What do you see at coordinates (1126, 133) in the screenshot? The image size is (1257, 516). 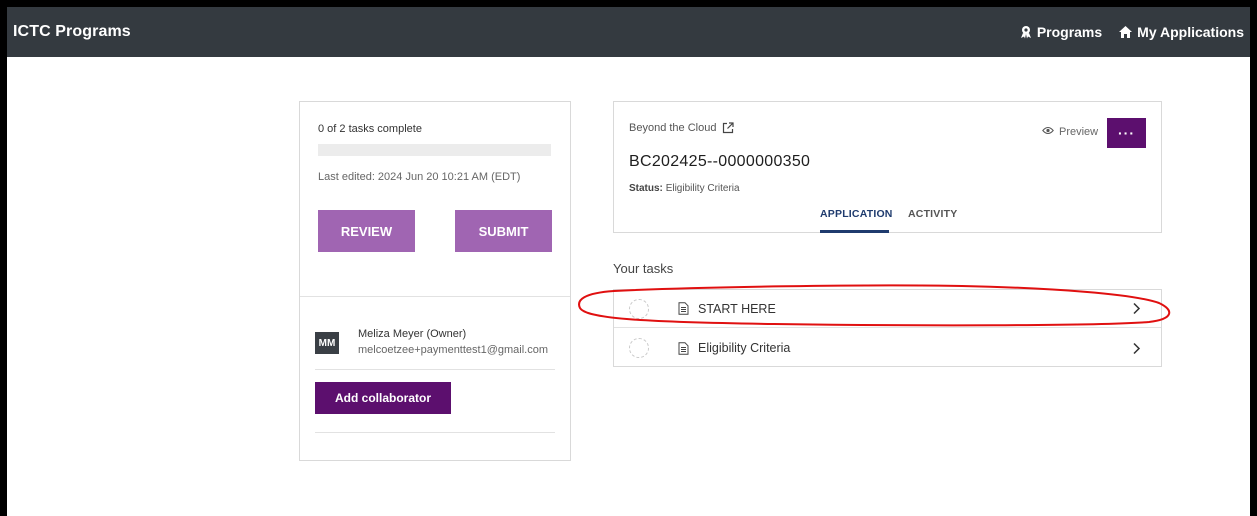 I see `more-options-button: ···` at bounding box center [1126, 133].